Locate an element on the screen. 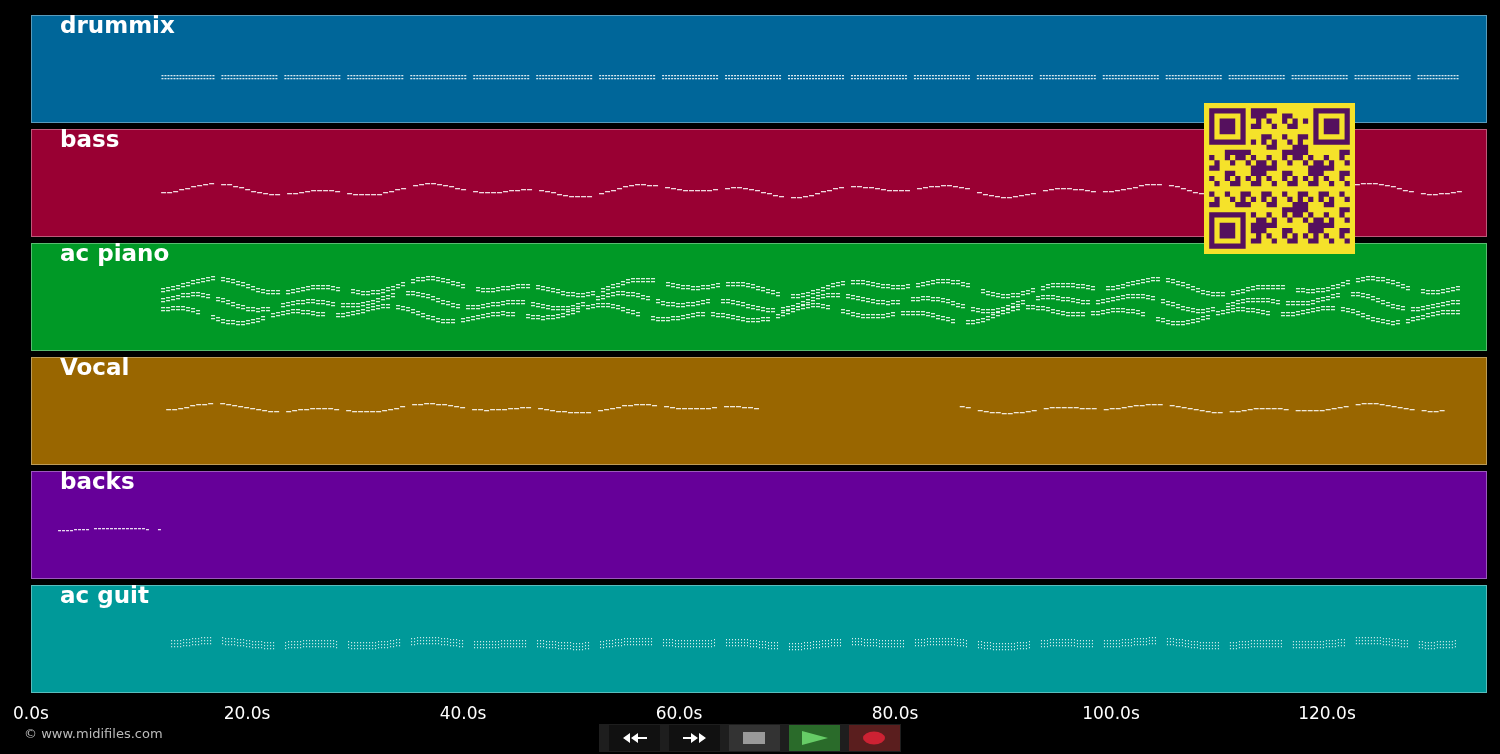 This screenshot has height=754, width=1500. qr-code-icon is located at coordinates (1279, 178).